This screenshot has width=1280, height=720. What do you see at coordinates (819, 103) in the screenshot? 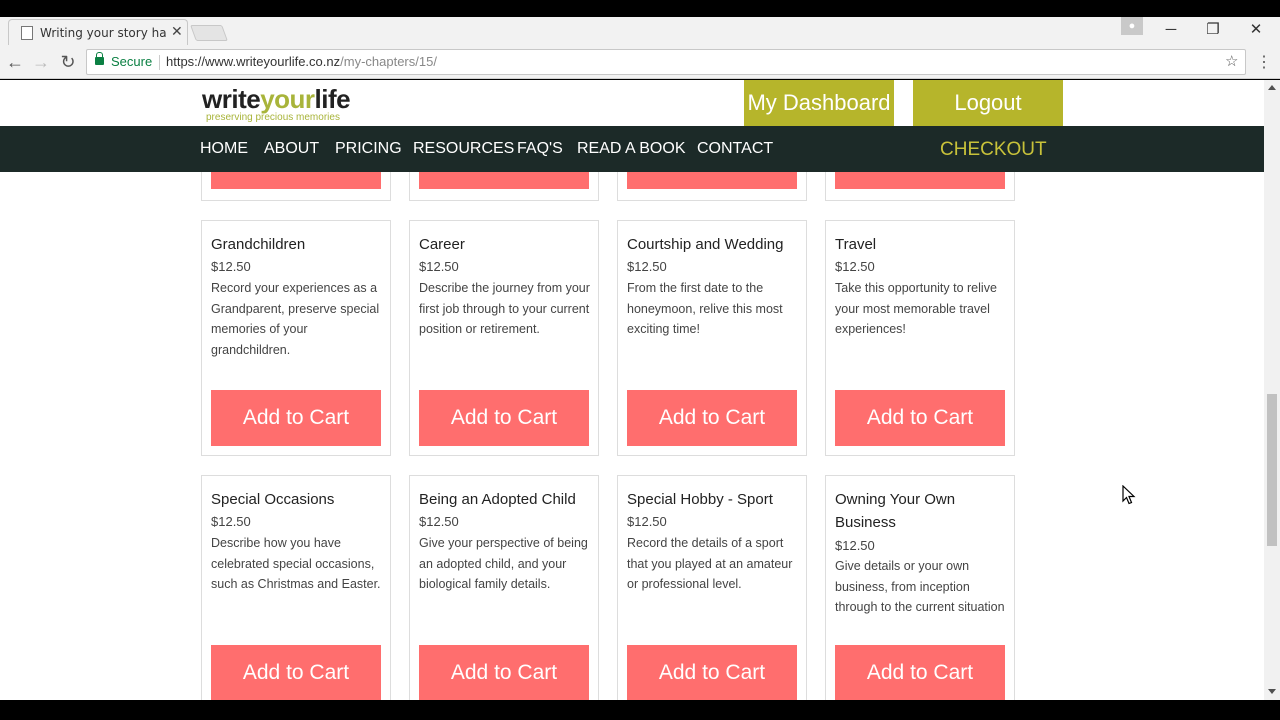
I see `my-dashboard-button: My Dashboard` at bounding box center [819, 103].